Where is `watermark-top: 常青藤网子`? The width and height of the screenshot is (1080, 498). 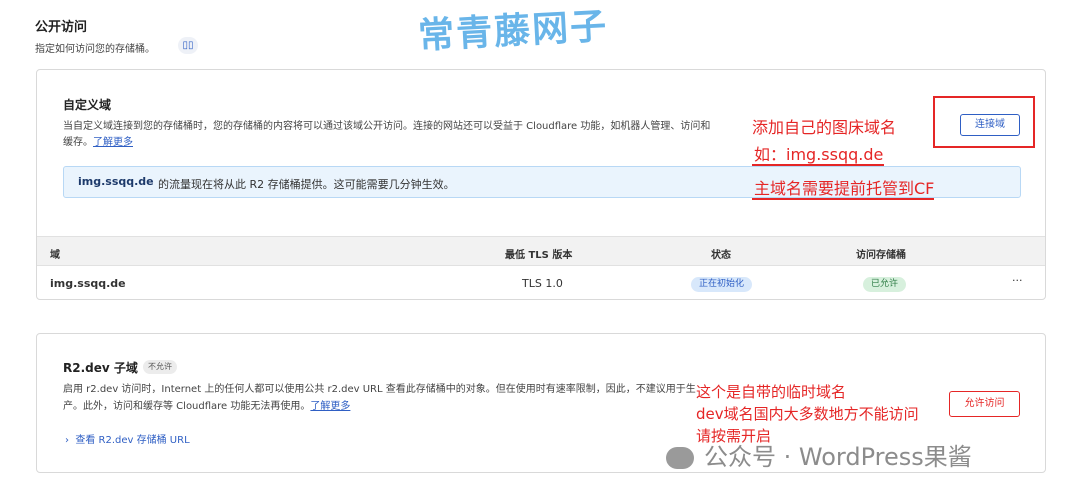 watermark-top: 常青藤网子 is located at coordinates (513, 31).